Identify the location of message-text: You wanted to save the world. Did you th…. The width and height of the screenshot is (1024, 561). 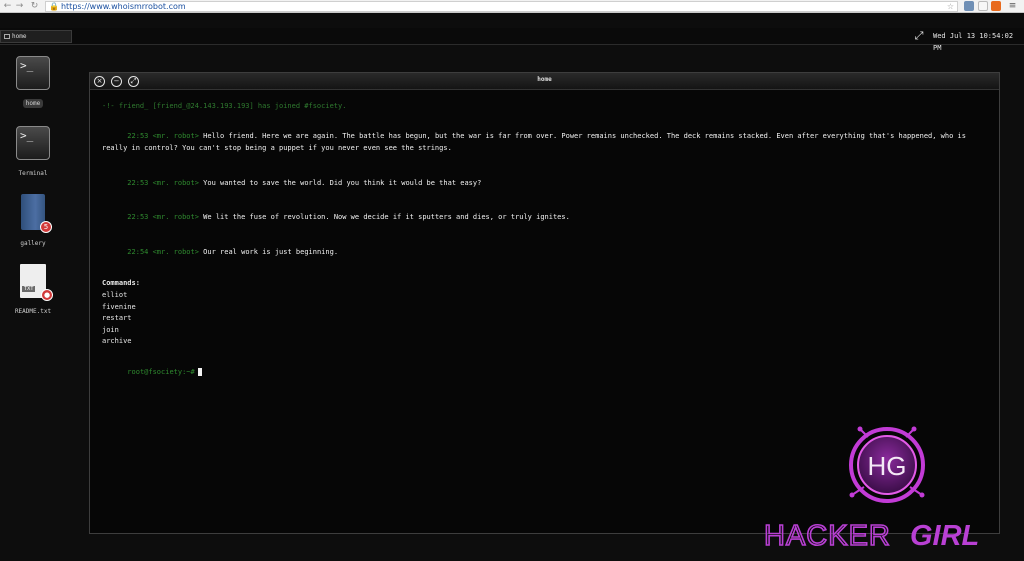
(342, 182).